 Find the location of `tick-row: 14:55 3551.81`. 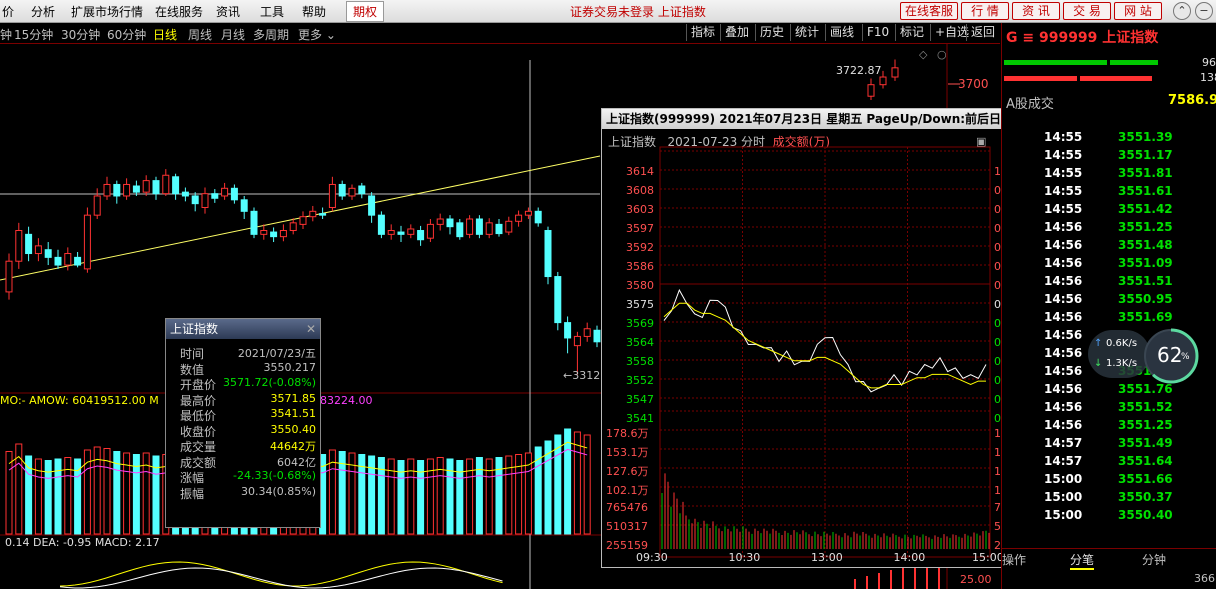

tick-row: 14:55 3551.81 is located at coordinates (1129, 175).